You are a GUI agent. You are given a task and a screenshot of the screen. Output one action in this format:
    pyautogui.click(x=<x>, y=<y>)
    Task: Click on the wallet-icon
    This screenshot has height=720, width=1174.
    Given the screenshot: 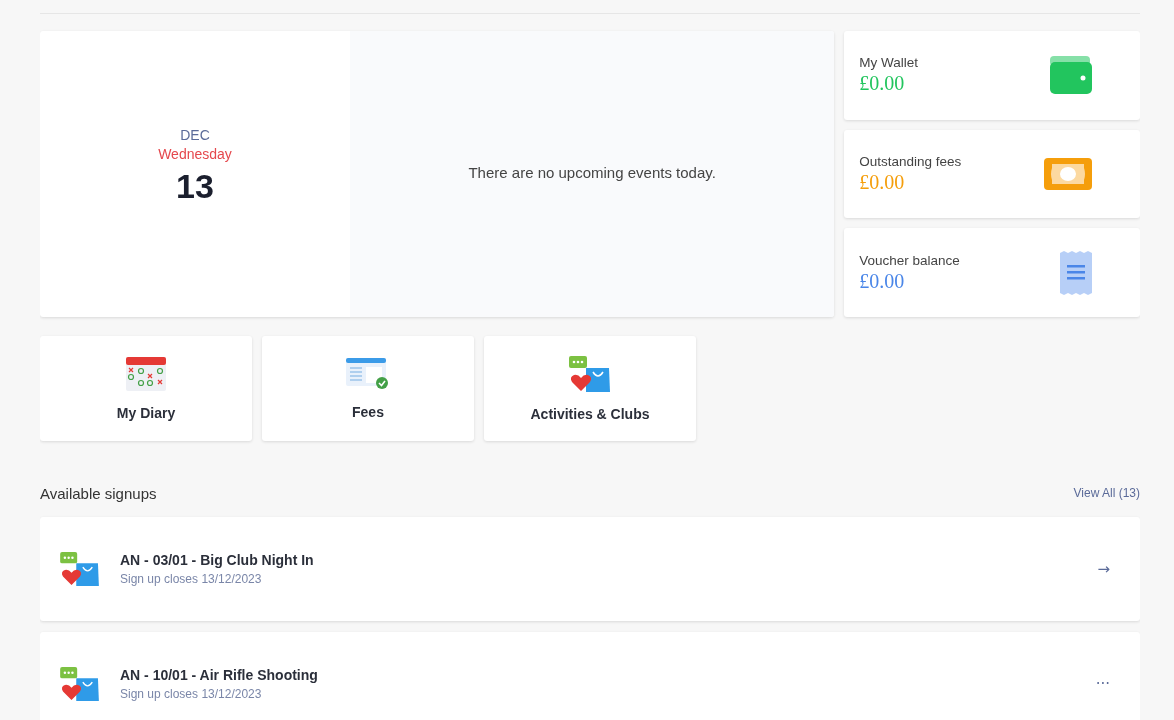 What is the action you would take?
    pyautogui.click(x=1070, y=75)
    